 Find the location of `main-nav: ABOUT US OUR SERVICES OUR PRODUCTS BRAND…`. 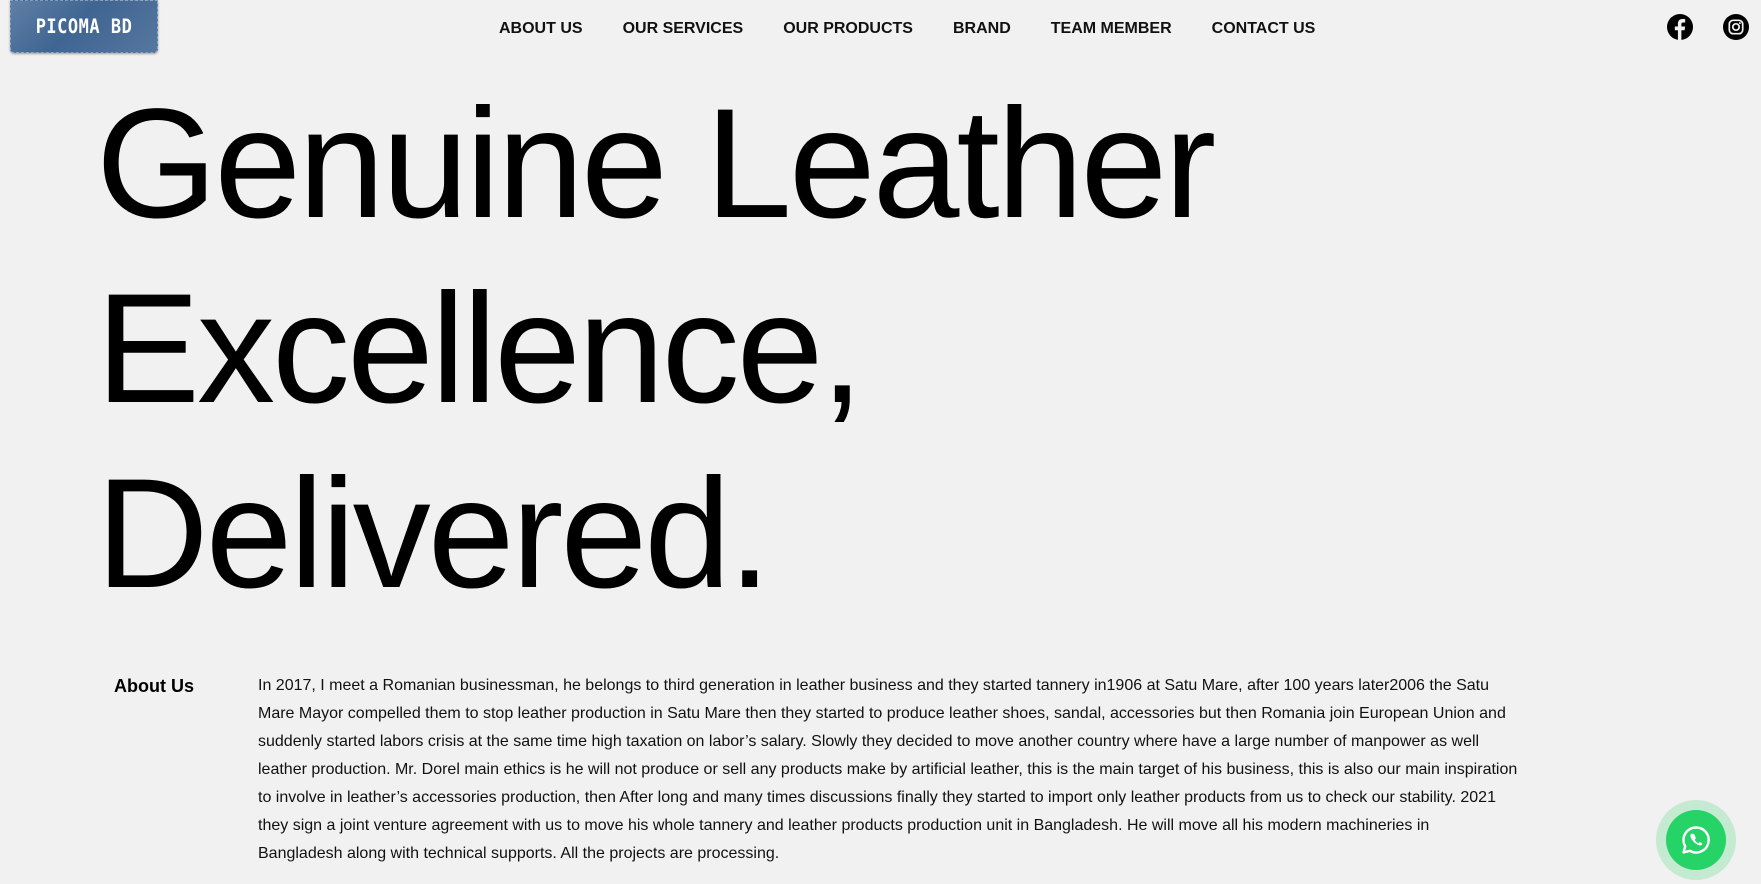

main-nav: ABOUT US OUR SERVICES OUR PRODUCTS BRAND… is located at coordinates (907, 29).